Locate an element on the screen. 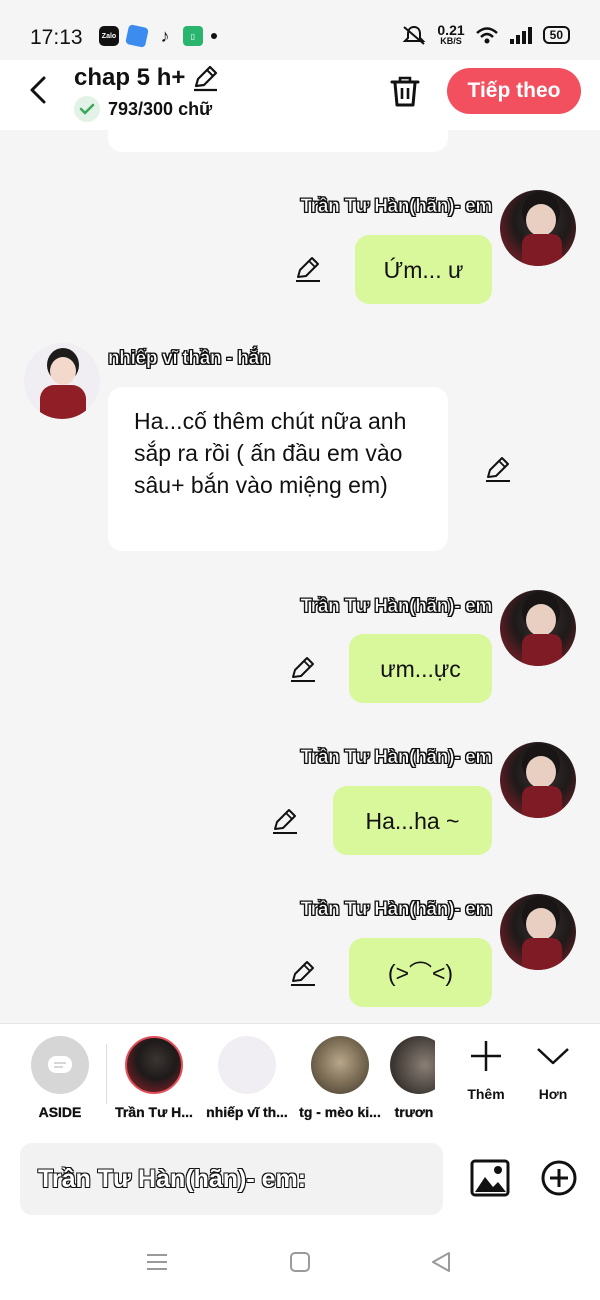 The height and width of the screenshot is (1300, 600). chat-bubble-icon is located at coordinates (60, 1064).